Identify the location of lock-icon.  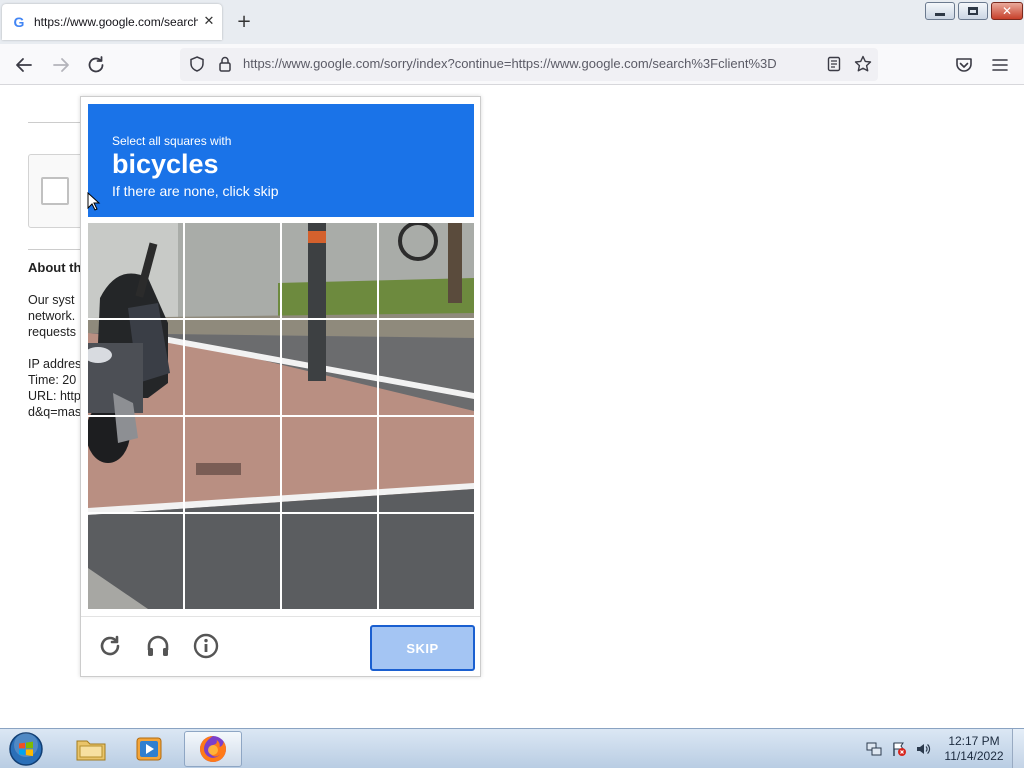
(225, 64).